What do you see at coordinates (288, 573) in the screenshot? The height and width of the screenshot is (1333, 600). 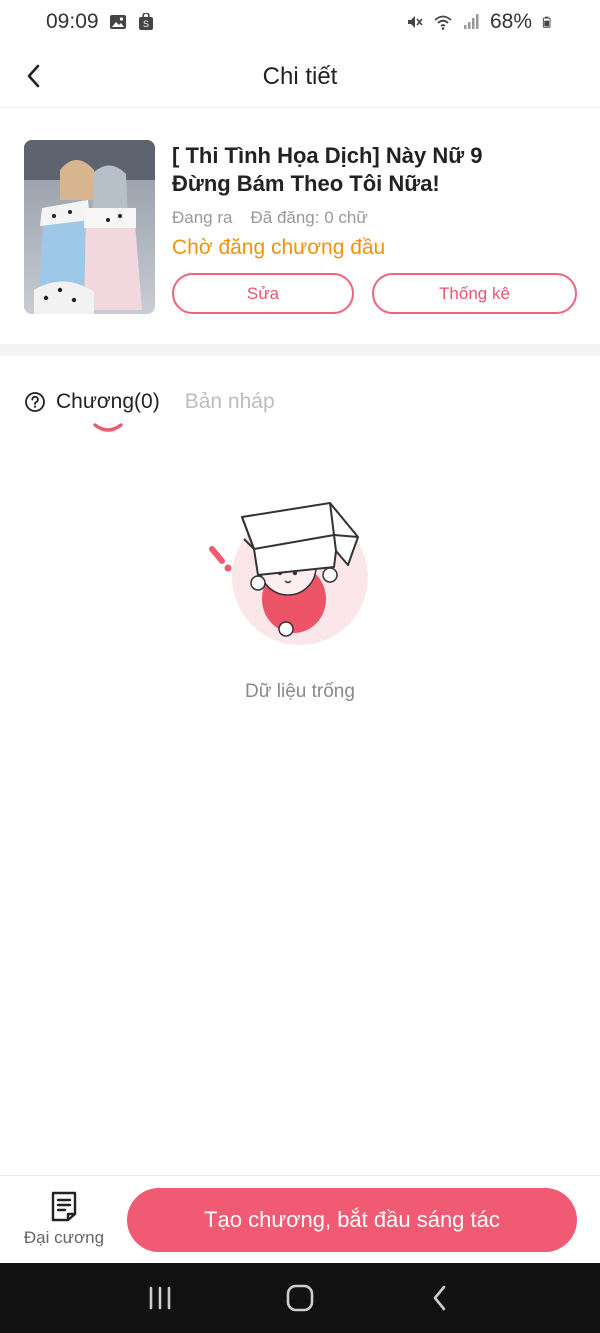 I see `empty-box-illustration` at bounding box center [288, 573].